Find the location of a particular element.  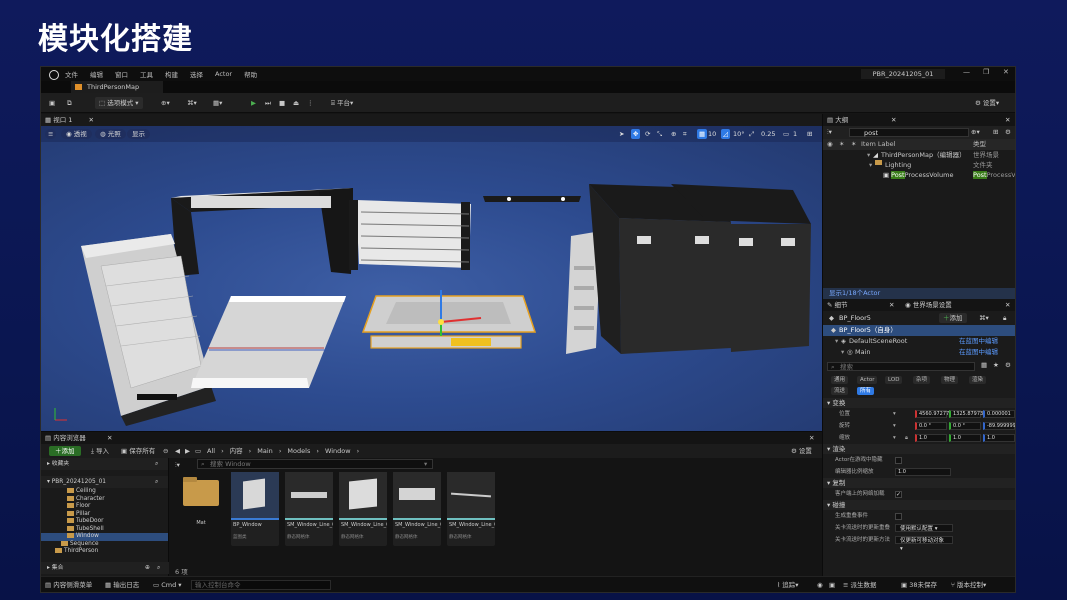

filter-lod: LOD is located at coordinates (894, 380).